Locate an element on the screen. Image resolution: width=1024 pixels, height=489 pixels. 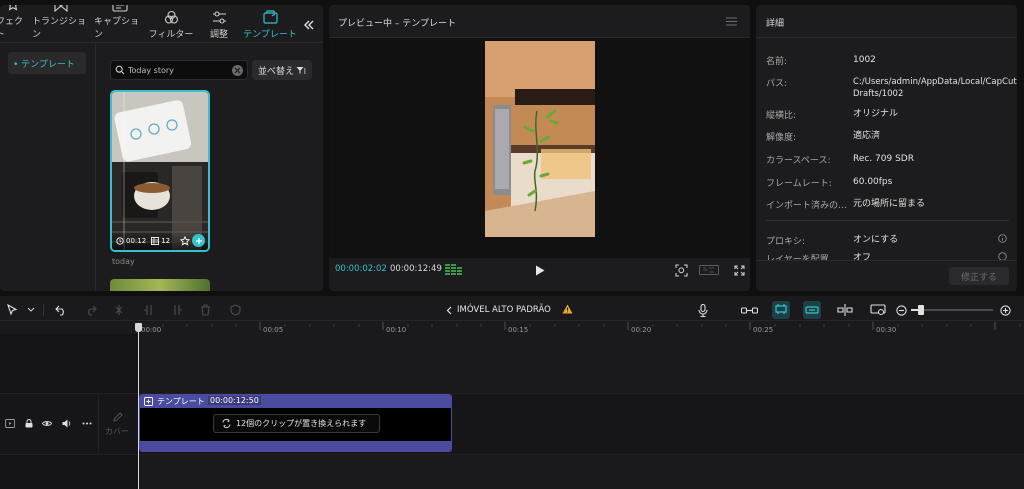
preview-axis-icon is located at coordinates (878, 310).